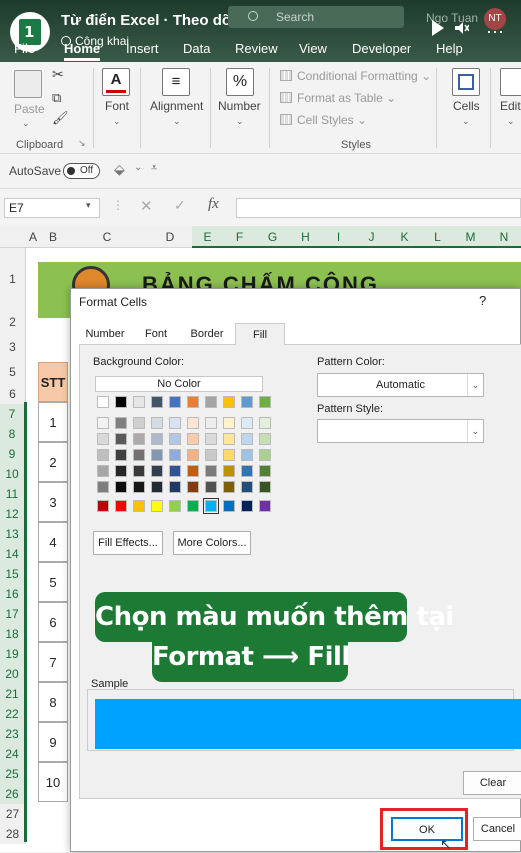 The width and height of the screenshot is (521, 853). What do you see at coordinates (107, 237) in the screenshot?
I see `column-header: C` at bounding box center [107, 237].